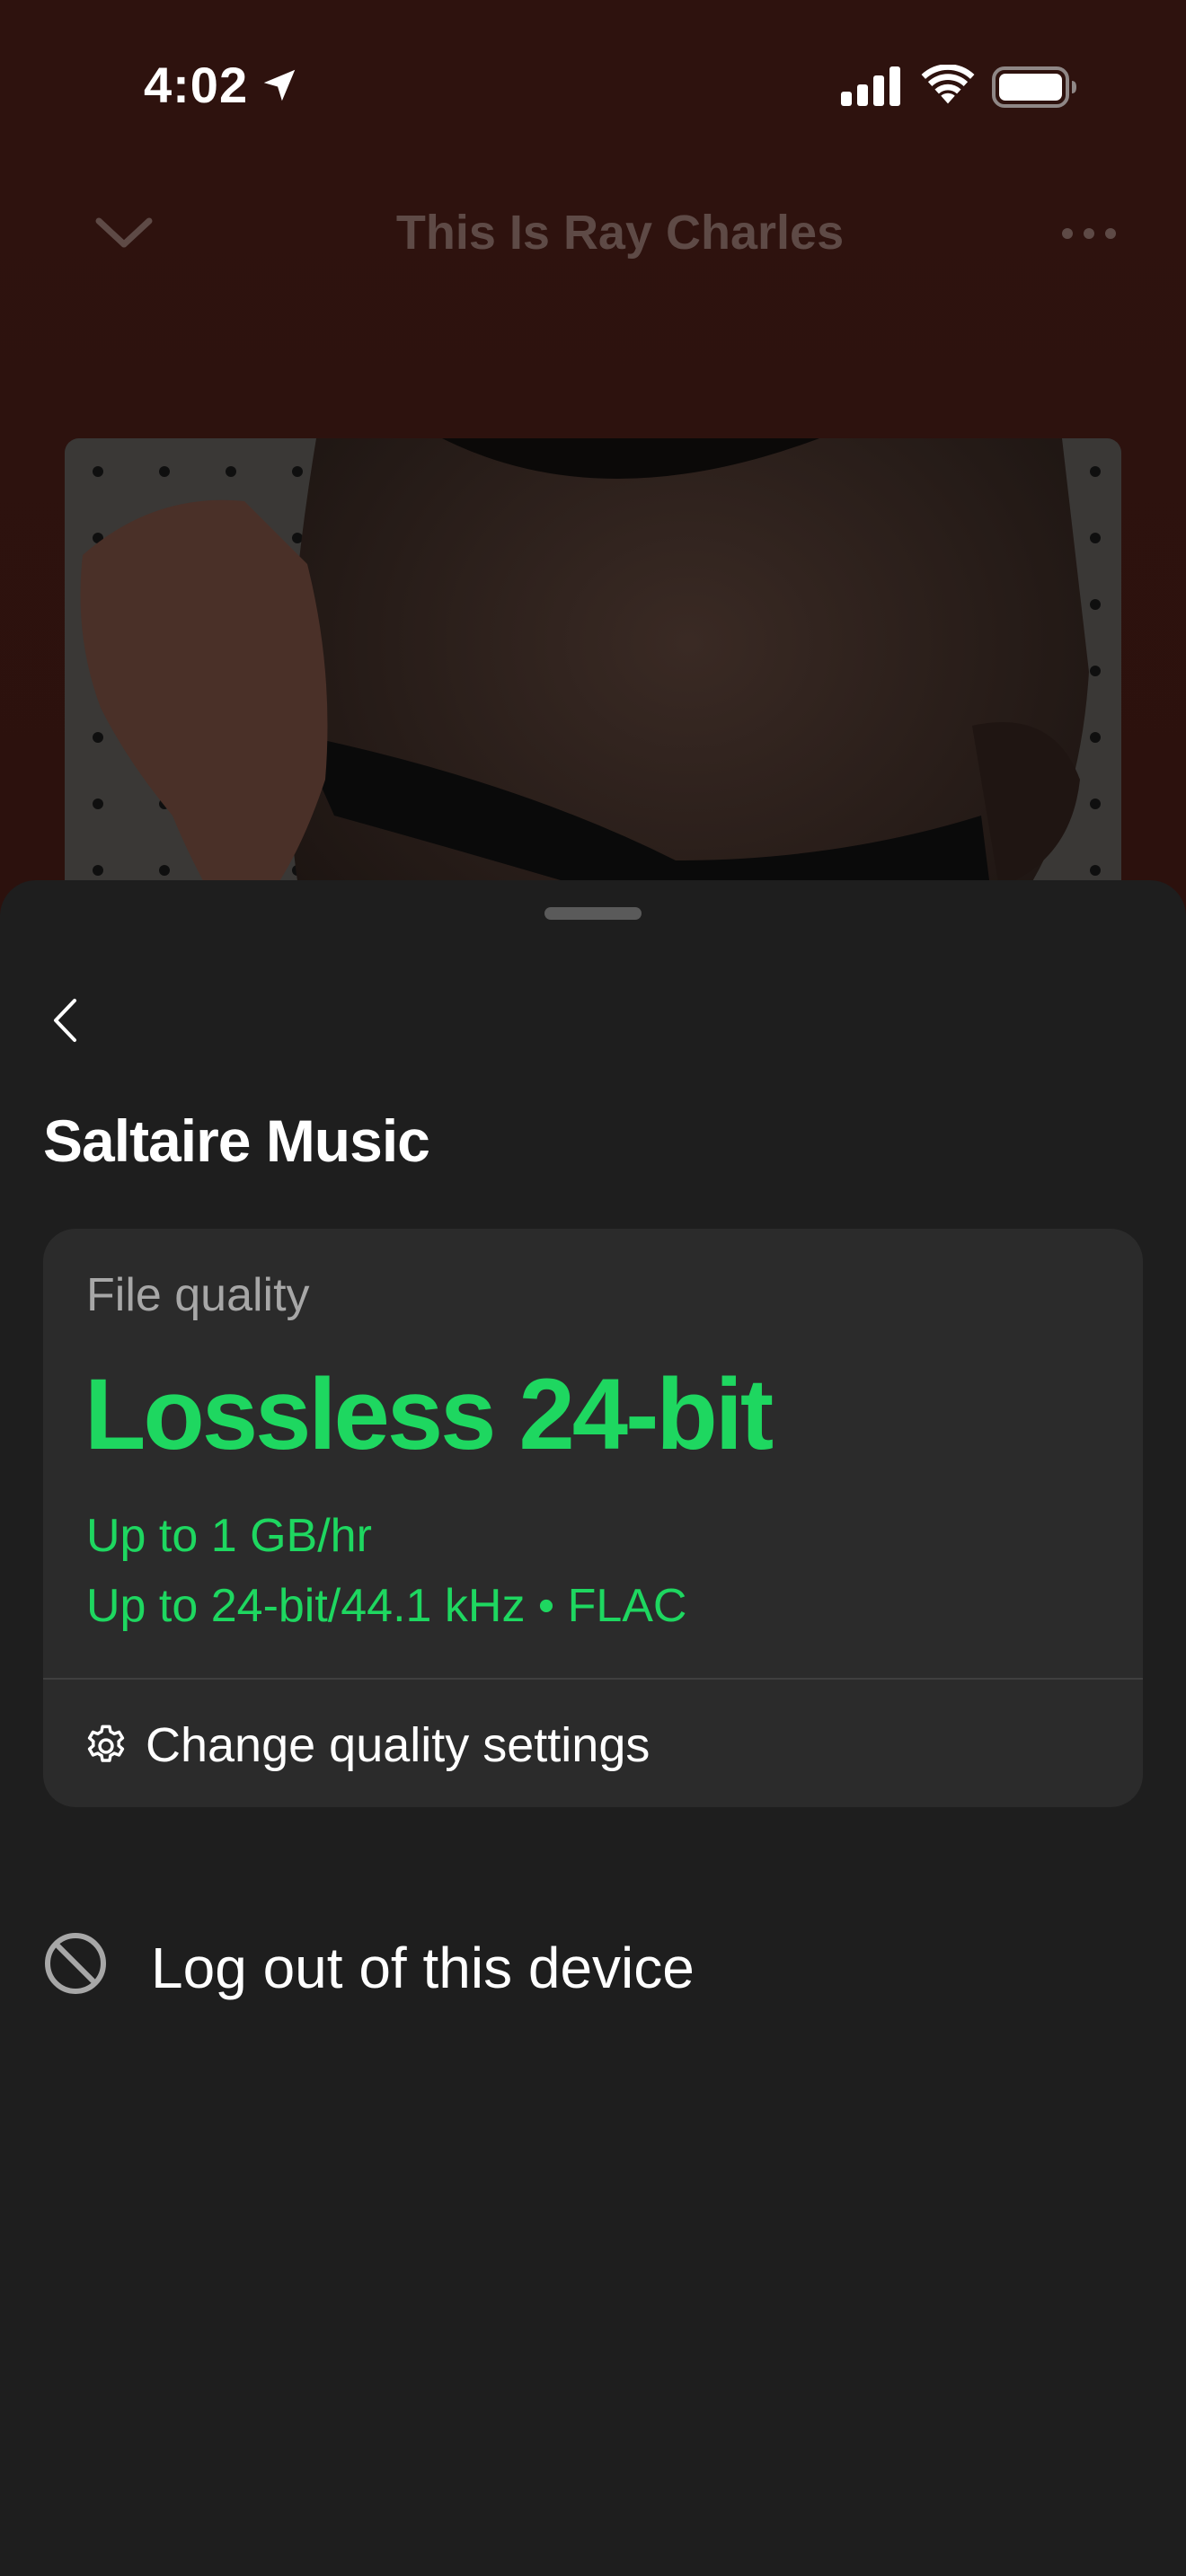 This screenshot has width=1186, height=2576. Describe the element at coordinates (1089, 233) in the screenshot. I see `more-horizontal-icon` at that location.